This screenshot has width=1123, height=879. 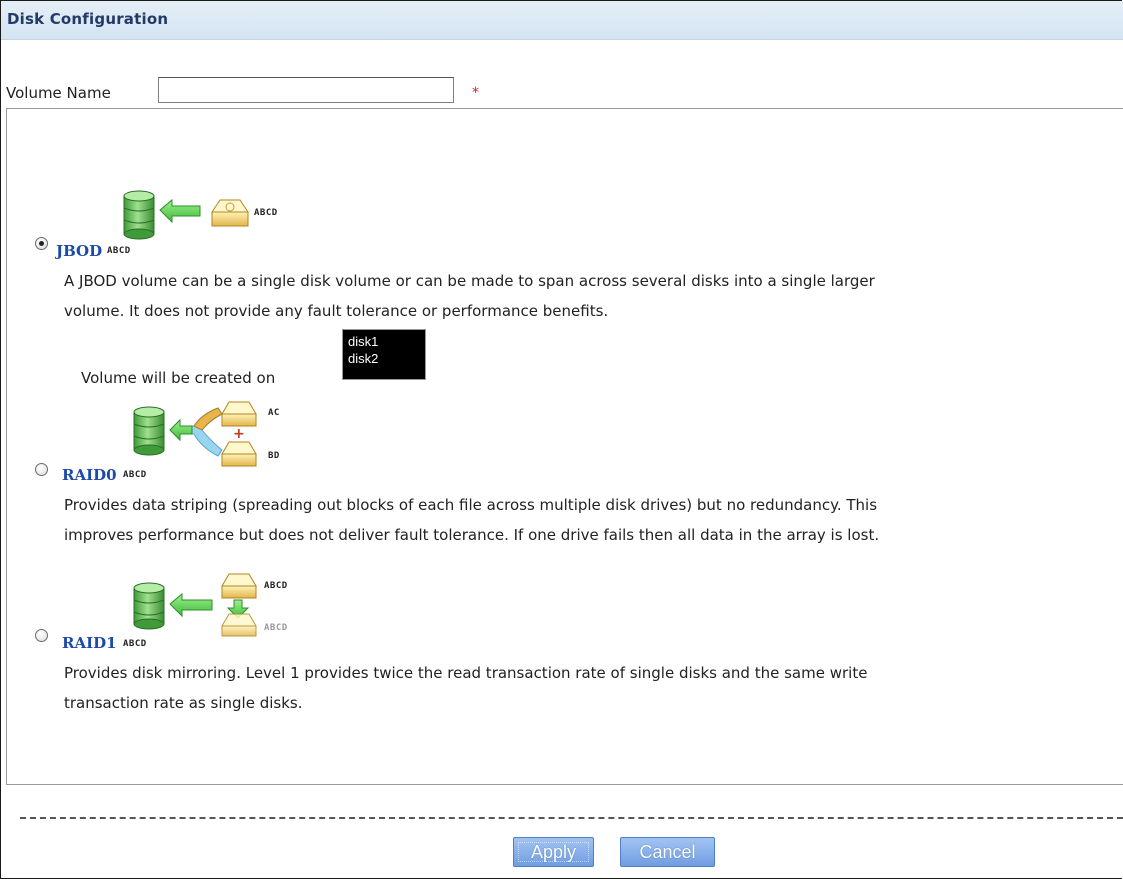 I want to click on raid0-radio, so click(x=41, y=469).